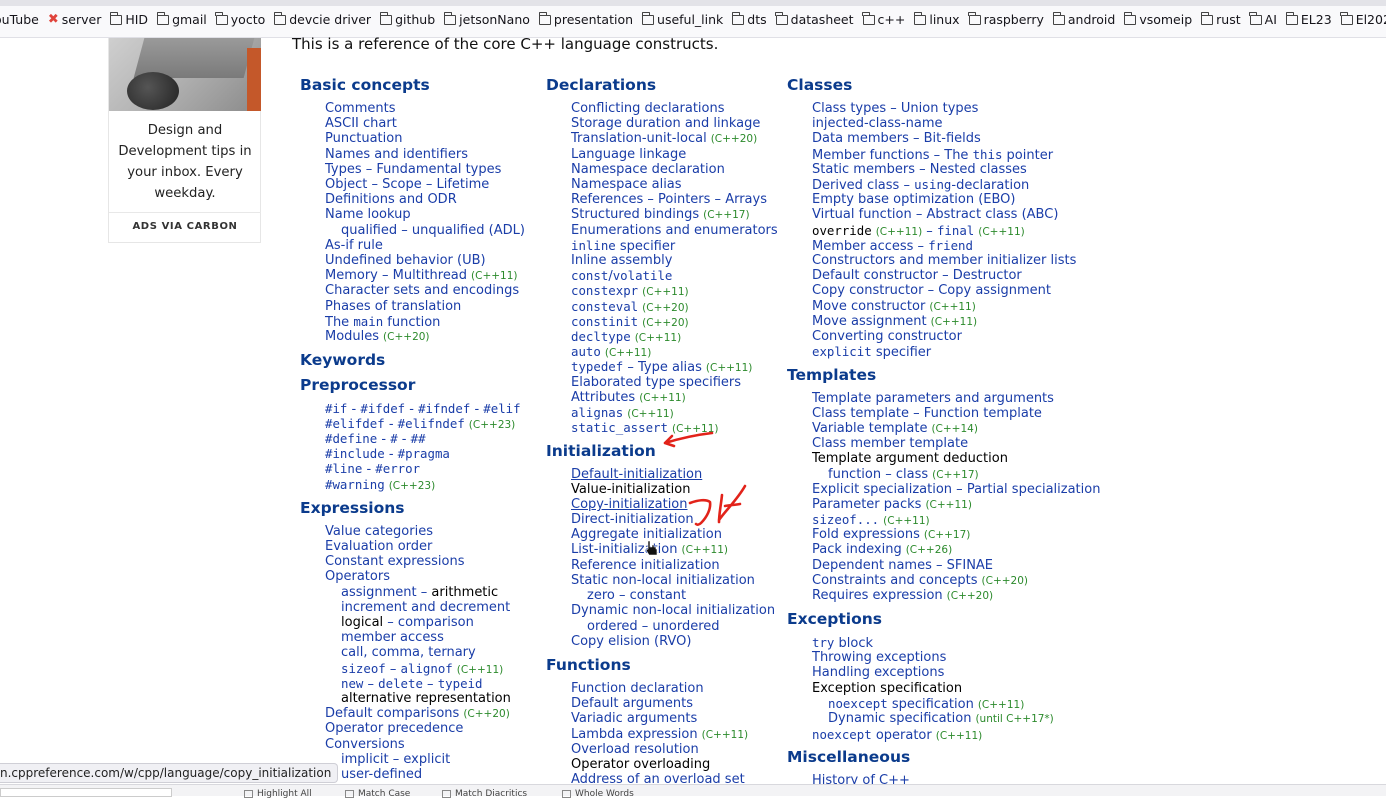 The height and width of the screenshot is (799, 1386). Describe the element at coordinates (379, 592) in the screenshot. I see `nav-link: assignment` at that location.